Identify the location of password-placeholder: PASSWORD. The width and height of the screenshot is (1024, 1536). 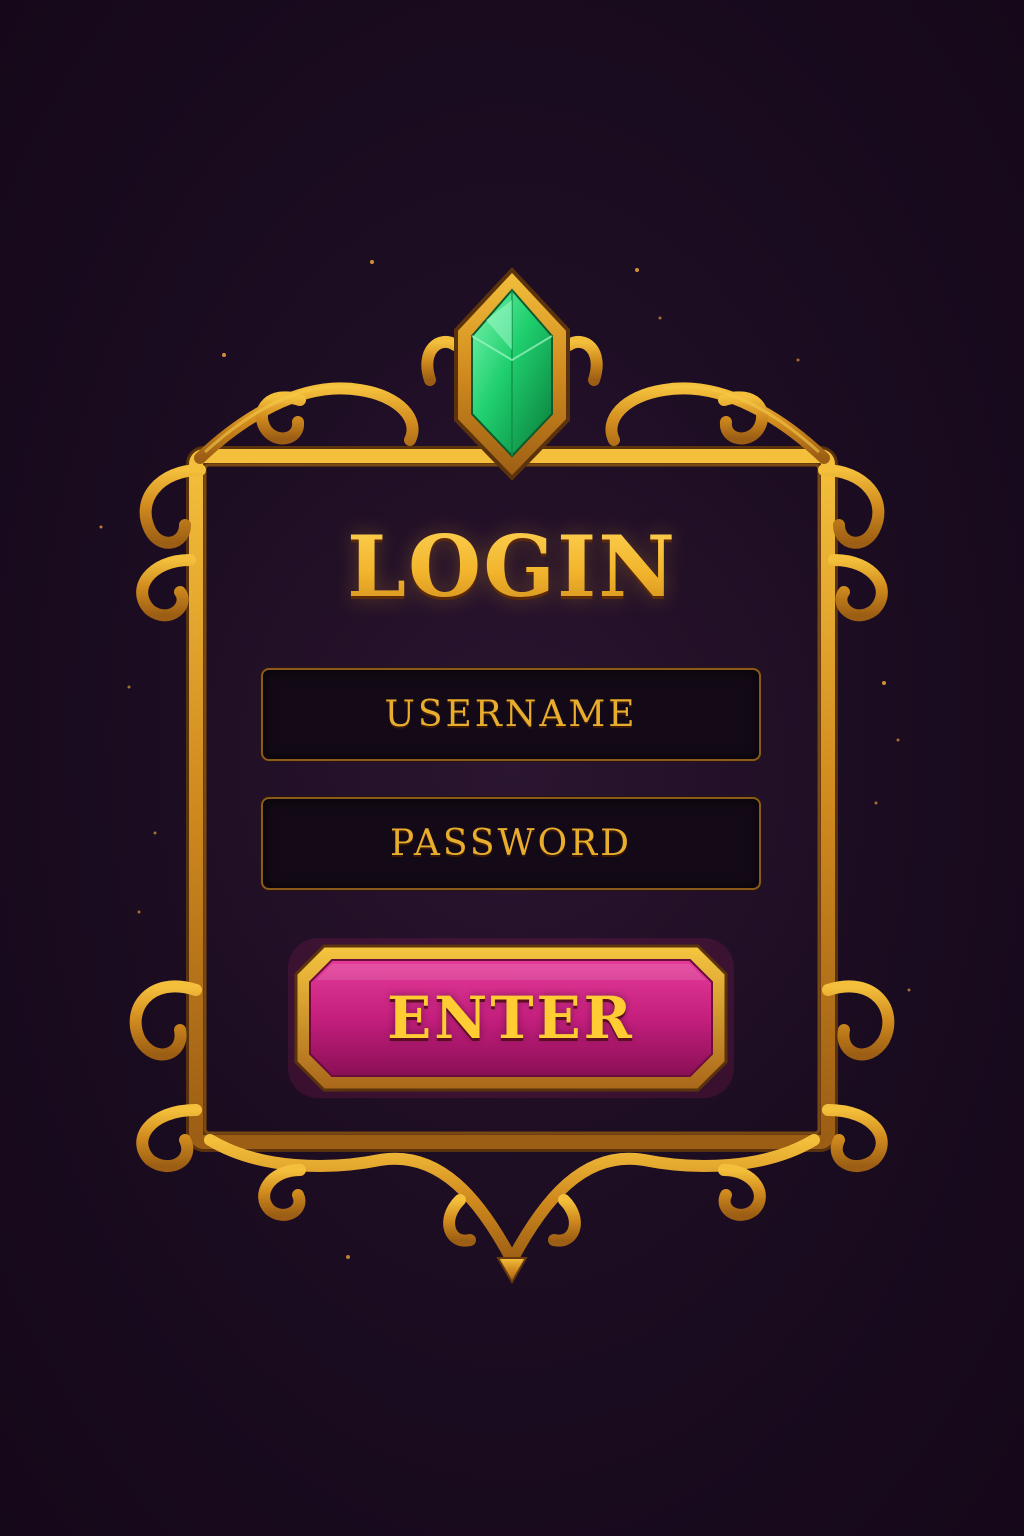
(511, 843).